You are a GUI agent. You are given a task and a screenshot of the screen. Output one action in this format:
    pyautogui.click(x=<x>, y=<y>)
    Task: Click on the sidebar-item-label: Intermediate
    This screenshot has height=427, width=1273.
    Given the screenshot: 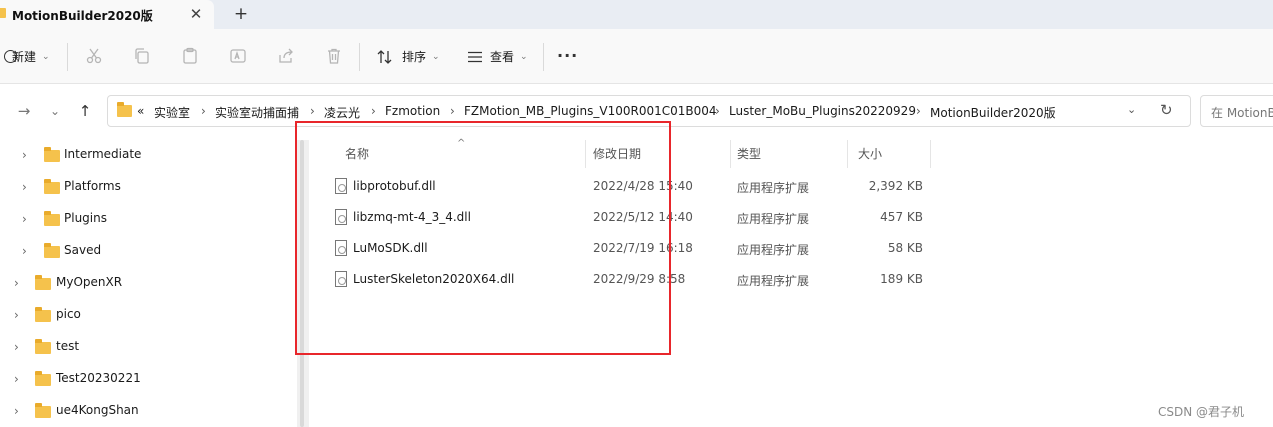 What is the action you would take?
    pyautogui.click(x=103, y=154)
    